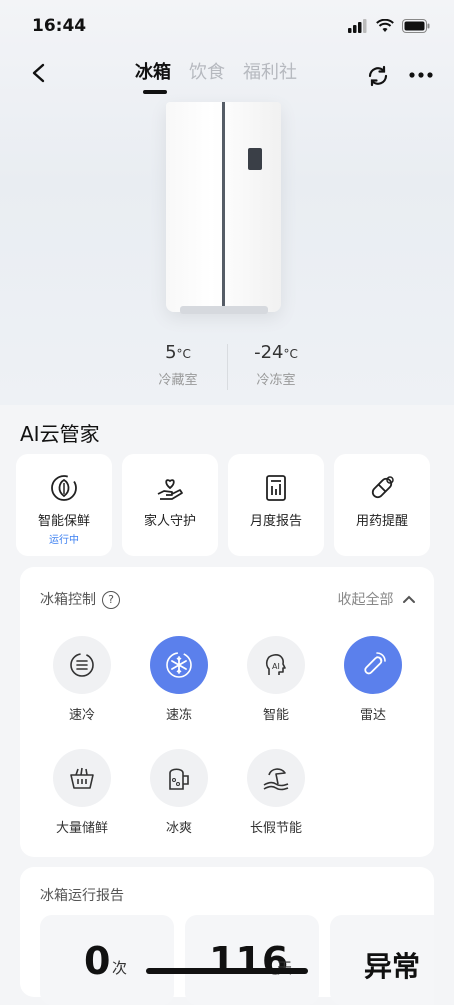  What do you see at coordinates (381, 521) in the screenshot?
I see `ai-card-label: 用药提醒` at bounding box center [381, 521].